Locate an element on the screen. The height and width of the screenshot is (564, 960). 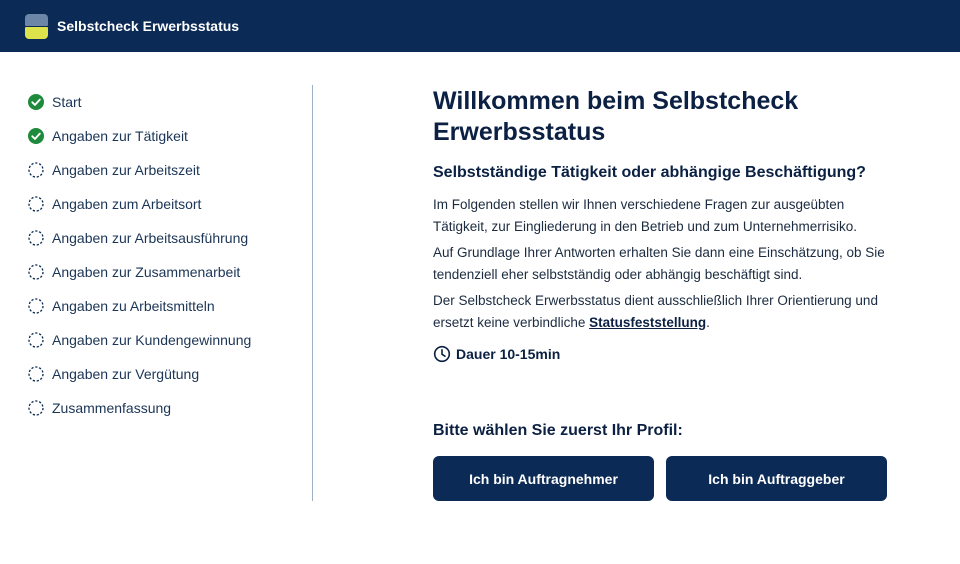
app-header: Selbstcheck Erwerbsstatus is located at coordinates (480, 26).